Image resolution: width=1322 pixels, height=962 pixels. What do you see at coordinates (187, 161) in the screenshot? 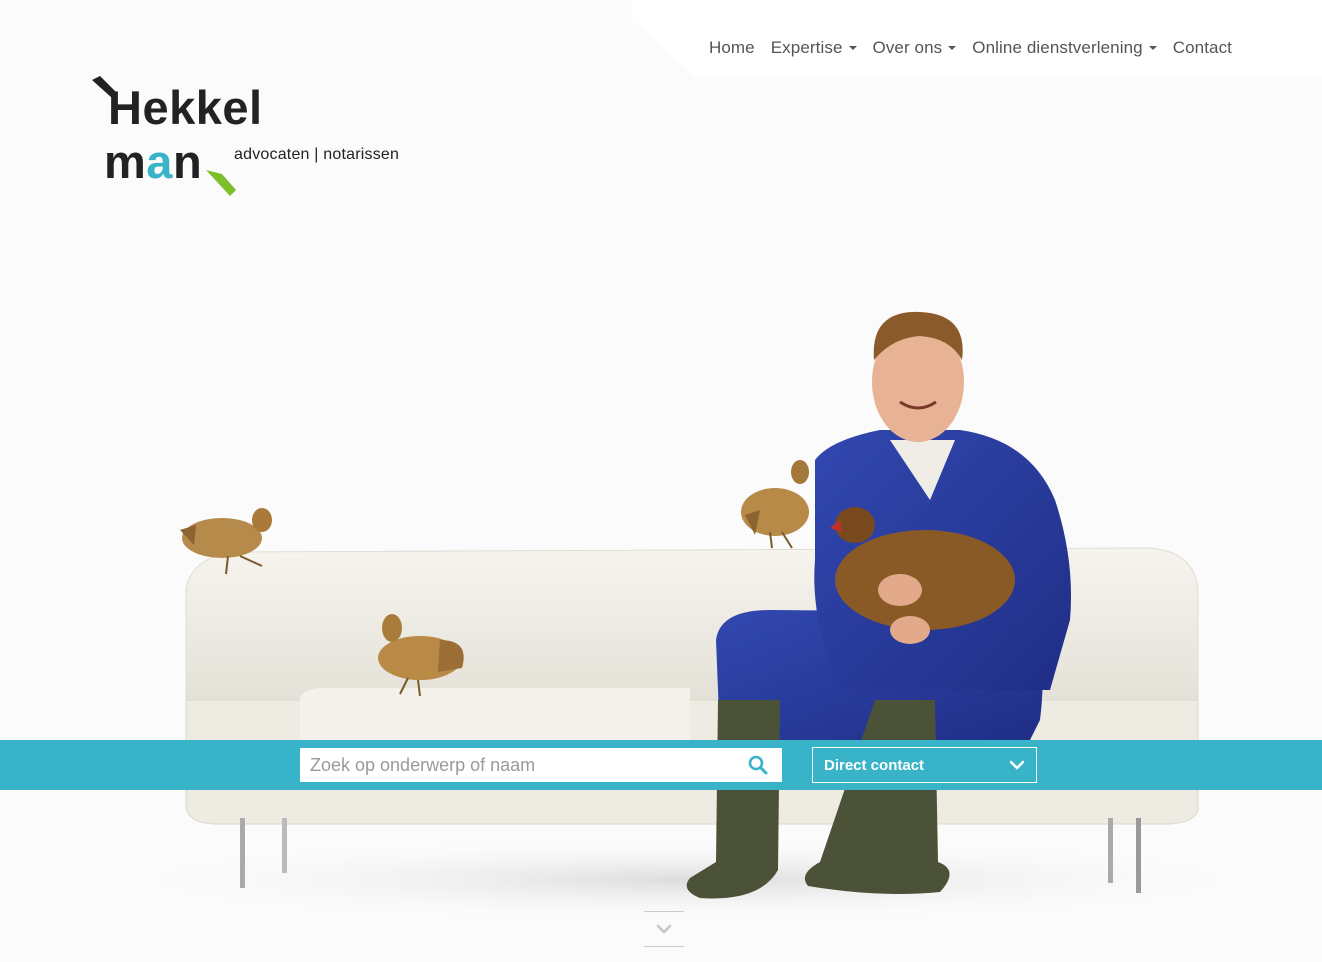
I see `logo-letter: n` at bounding box center [187, 161].